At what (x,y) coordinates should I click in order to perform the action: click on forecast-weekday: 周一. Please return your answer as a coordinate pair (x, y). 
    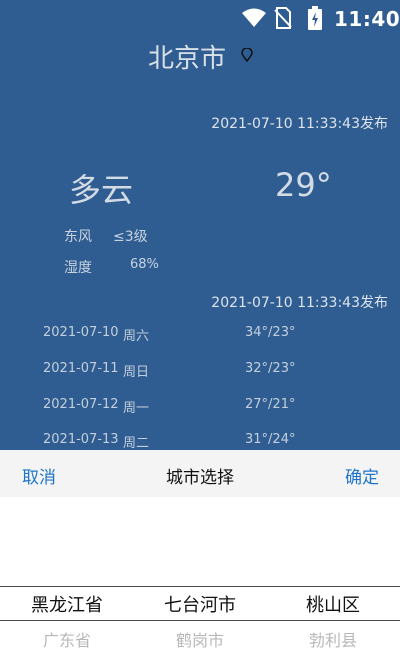
    Looking at the image, I should click on (136, 408).